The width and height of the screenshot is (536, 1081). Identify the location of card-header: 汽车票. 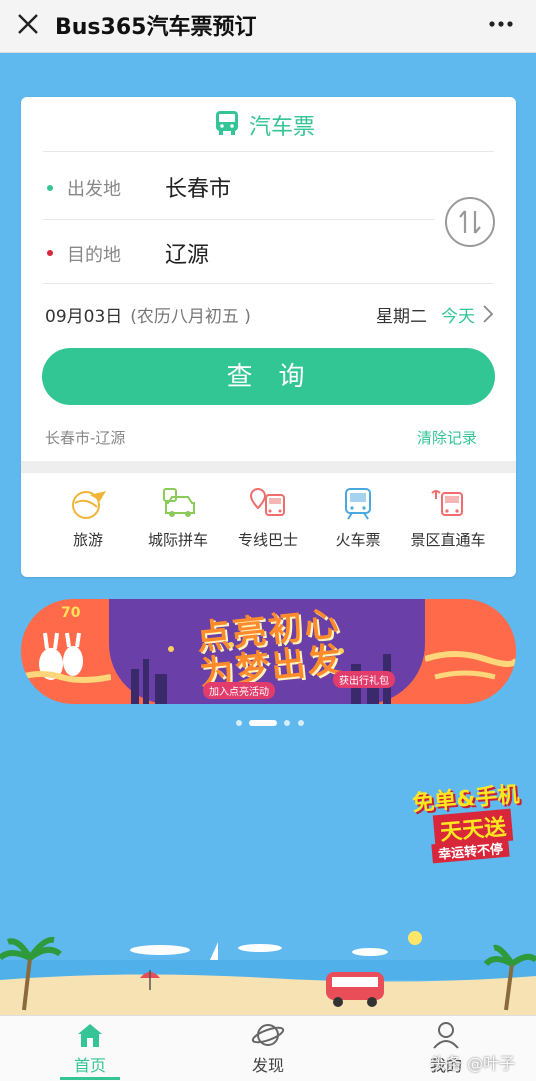
(268, 124).